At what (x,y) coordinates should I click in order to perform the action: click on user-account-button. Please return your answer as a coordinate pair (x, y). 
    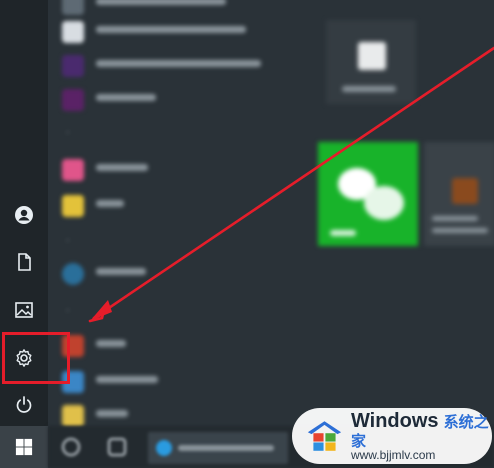
    Looking at the image, I should click on (24, 215).